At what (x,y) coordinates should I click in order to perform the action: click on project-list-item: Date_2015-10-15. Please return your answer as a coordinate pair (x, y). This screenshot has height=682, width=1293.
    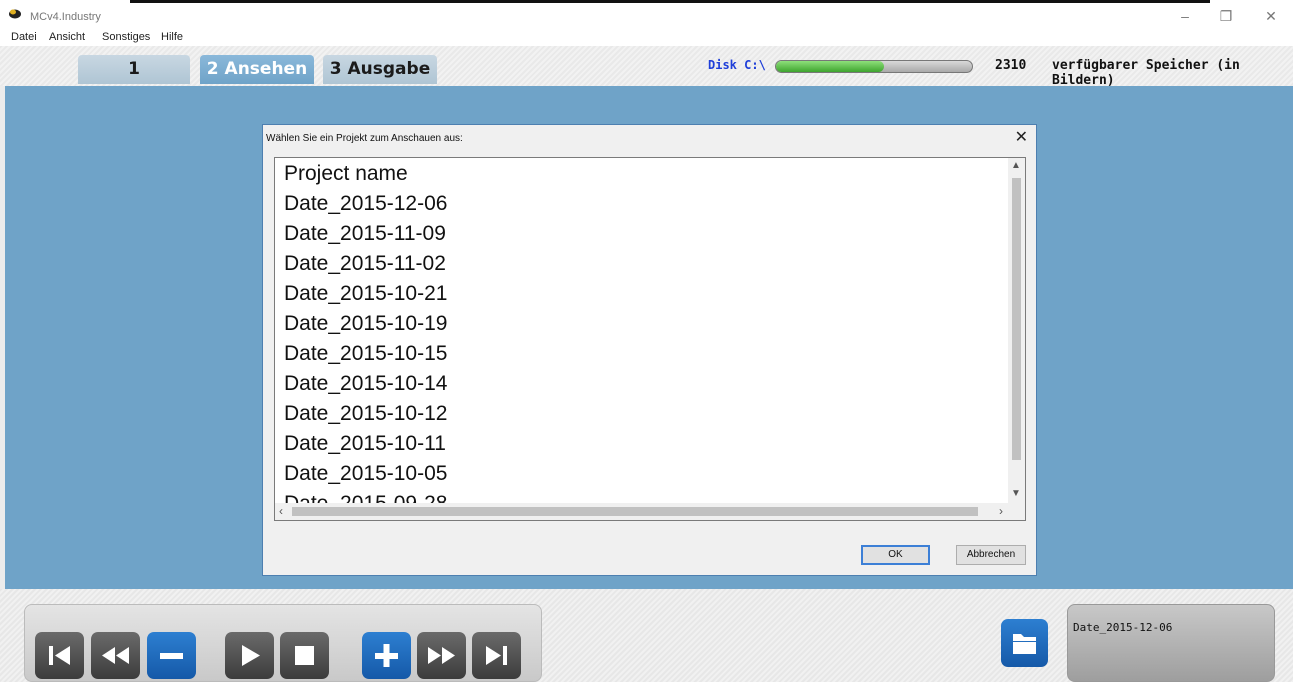
    Looking at the image, I should click on (365, 354).